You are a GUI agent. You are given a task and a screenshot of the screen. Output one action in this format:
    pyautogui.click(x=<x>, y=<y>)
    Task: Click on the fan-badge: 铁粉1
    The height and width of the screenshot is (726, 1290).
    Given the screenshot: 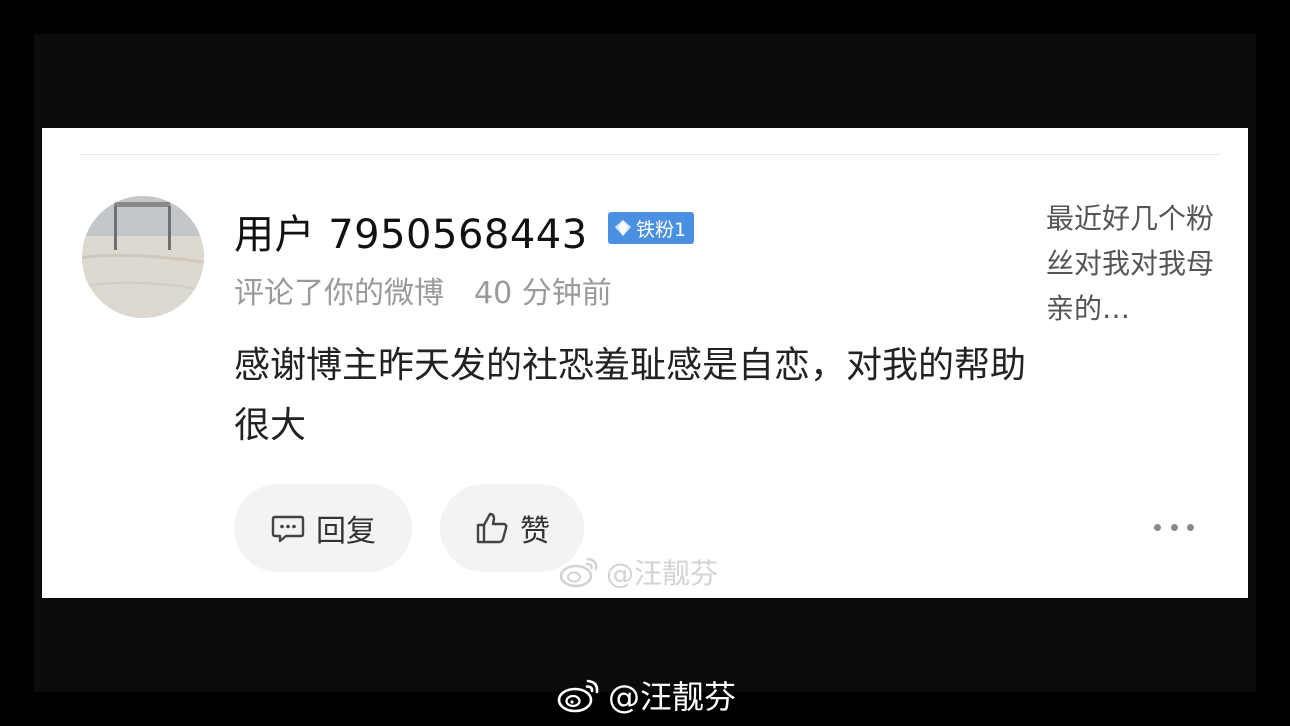 What is the action you would take?
    pyautogui.click(x=651, y=228)
    